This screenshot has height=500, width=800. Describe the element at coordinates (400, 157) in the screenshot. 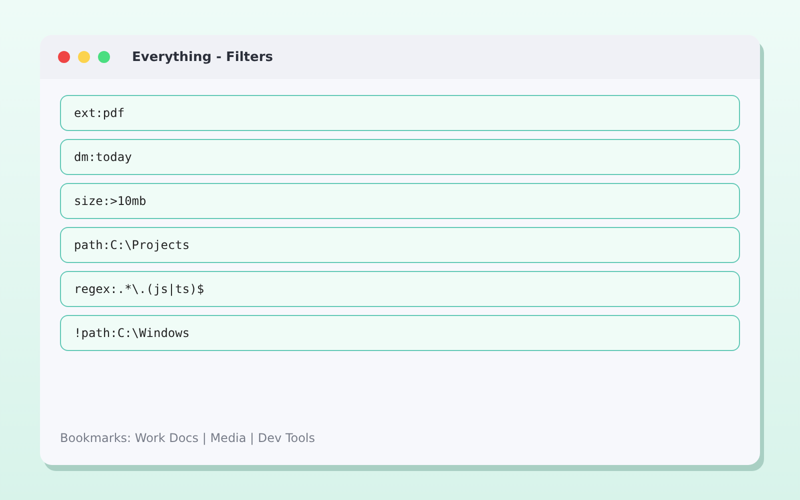

I see `filter-field: dm:today` at that location.